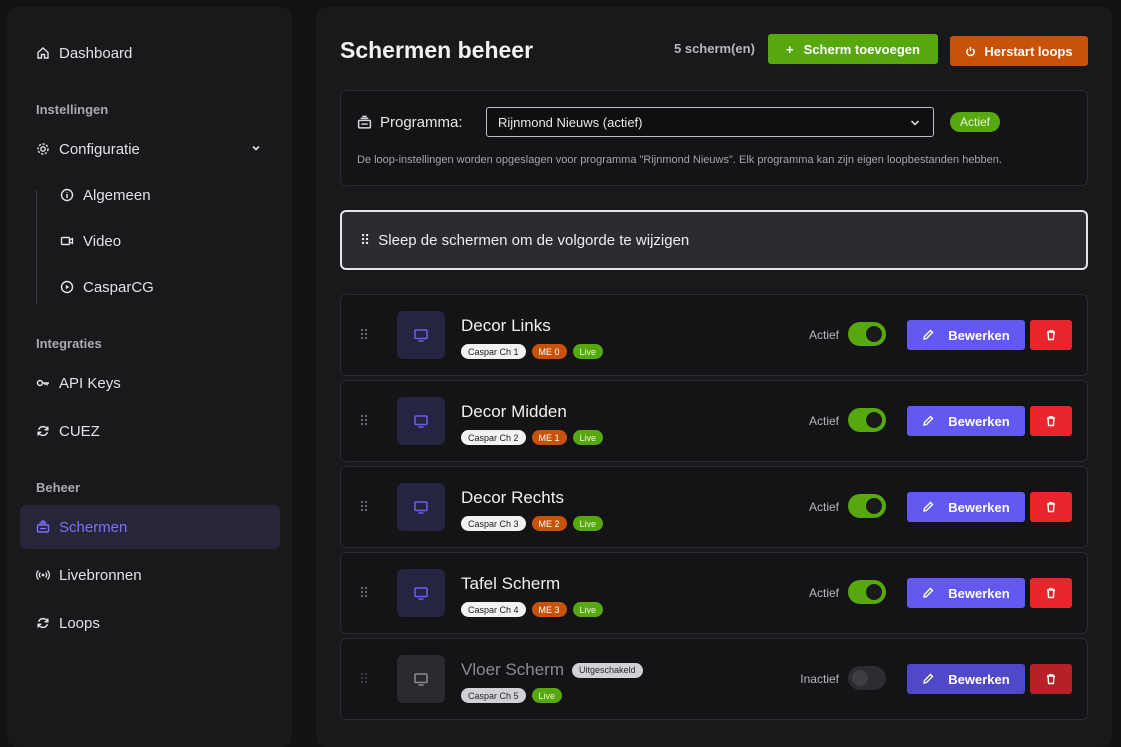 The width and height of the screenshot is (1121, 747). Describe the element at coordinates (150, 149) in the screenshot. I see `nav-configuratie: Configuratie` at that location.